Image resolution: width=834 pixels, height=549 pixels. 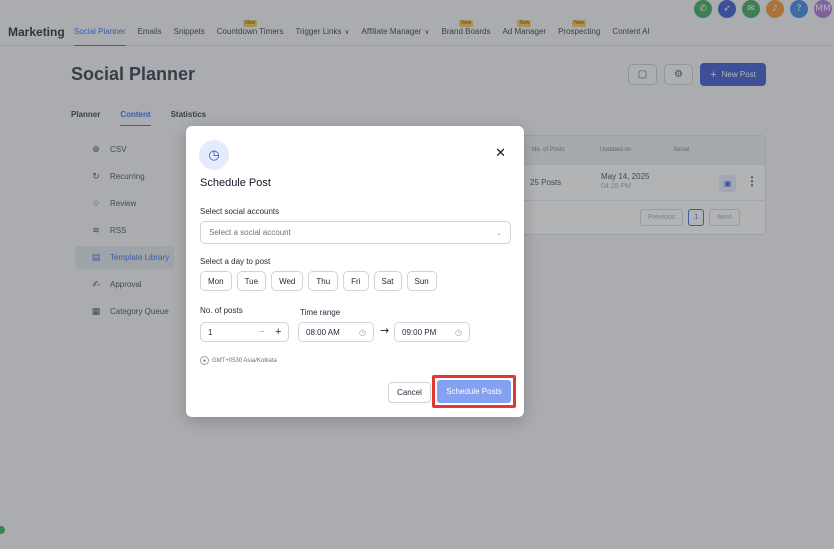 I want to click on social-account-select: Select a social account ⌄, so click(x=355, y=232).